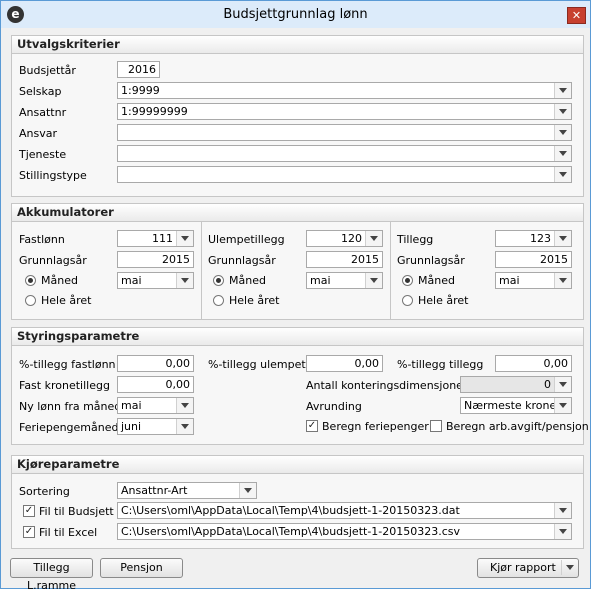 The height and width of the screenshot is (595, 591). What do you see at coordinates (131, 405) in the screenshot?
I see `ny-lonn-value: mai` at bounding box center [131, 405].